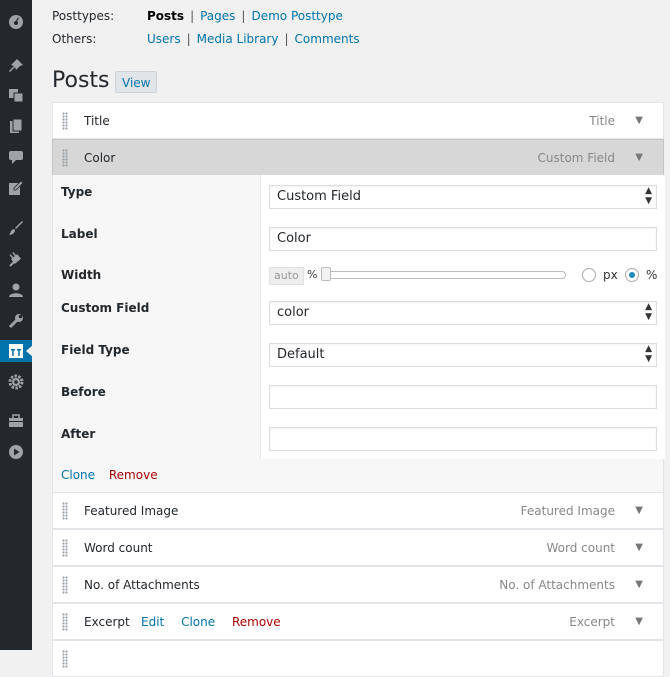 This screenshot has height=677, width=670. Describe the element at coordinates (95, 350) in the screenshot. I see `field-type-label: Field Type` at that location.